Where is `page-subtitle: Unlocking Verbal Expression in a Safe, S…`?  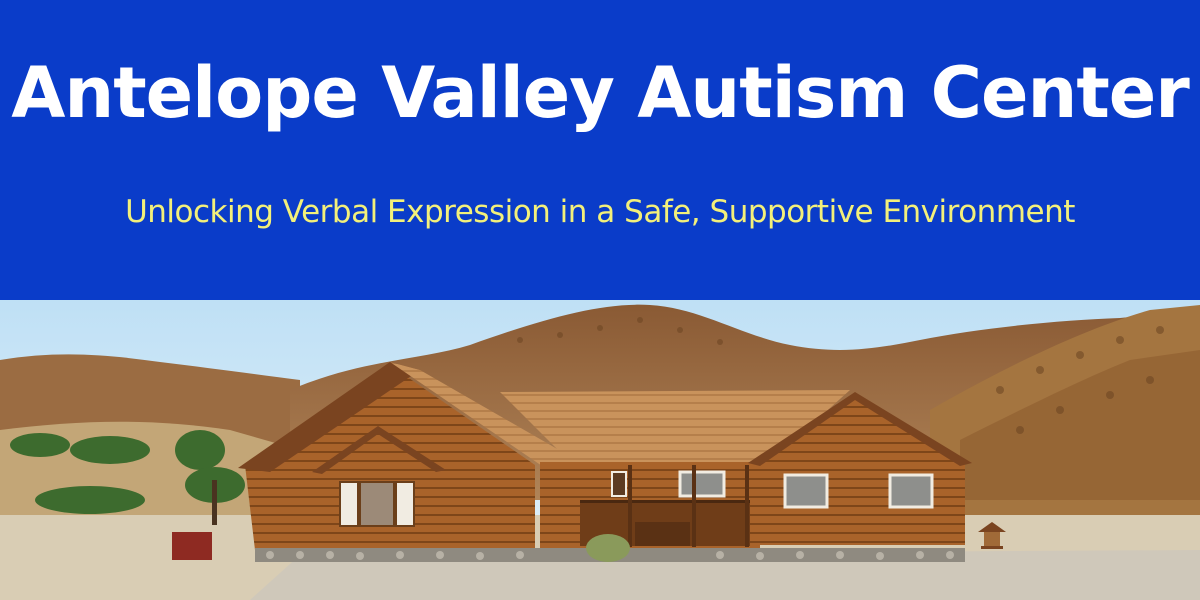
page-subtitle: Unlocking Verbal Expression in a Safe, S… is located at coordinates (600, 212).